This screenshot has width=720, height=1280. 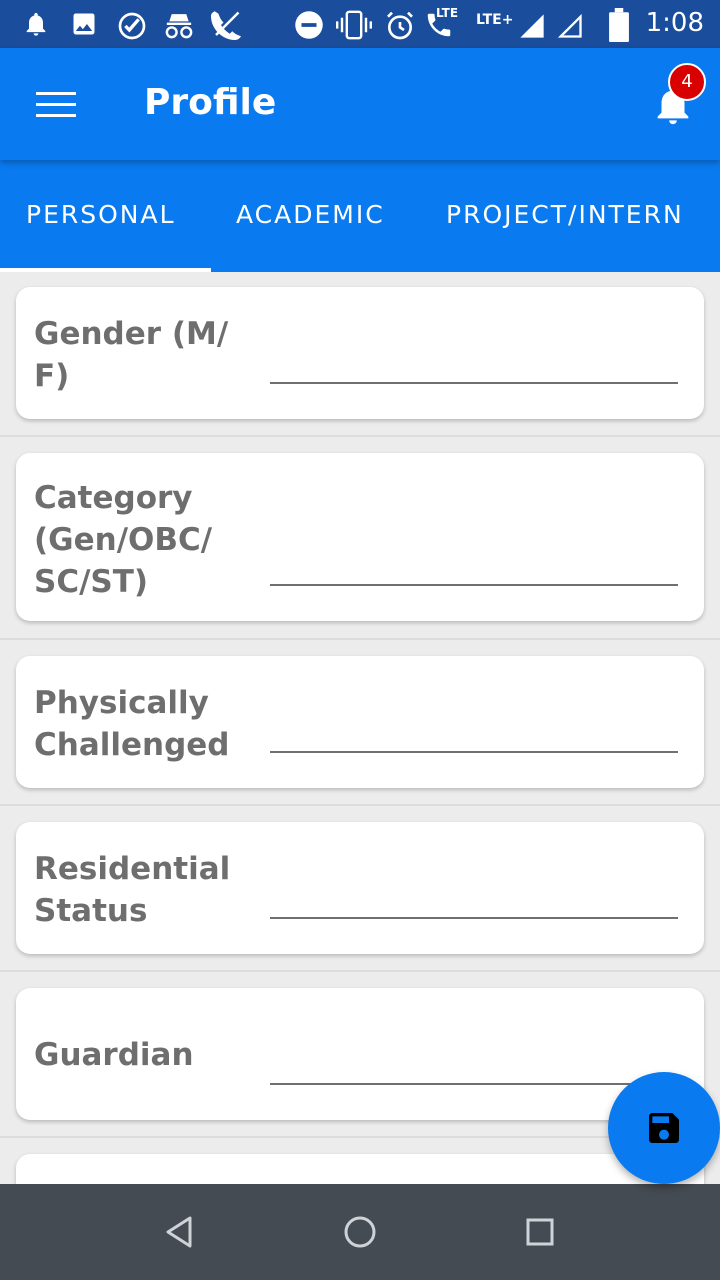 I want to click on recents-square-icon, so click(x=540, y=1232).